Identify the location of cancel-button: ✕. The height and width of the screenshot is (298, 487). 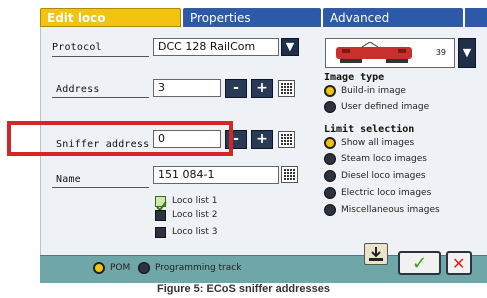
(459, 263).